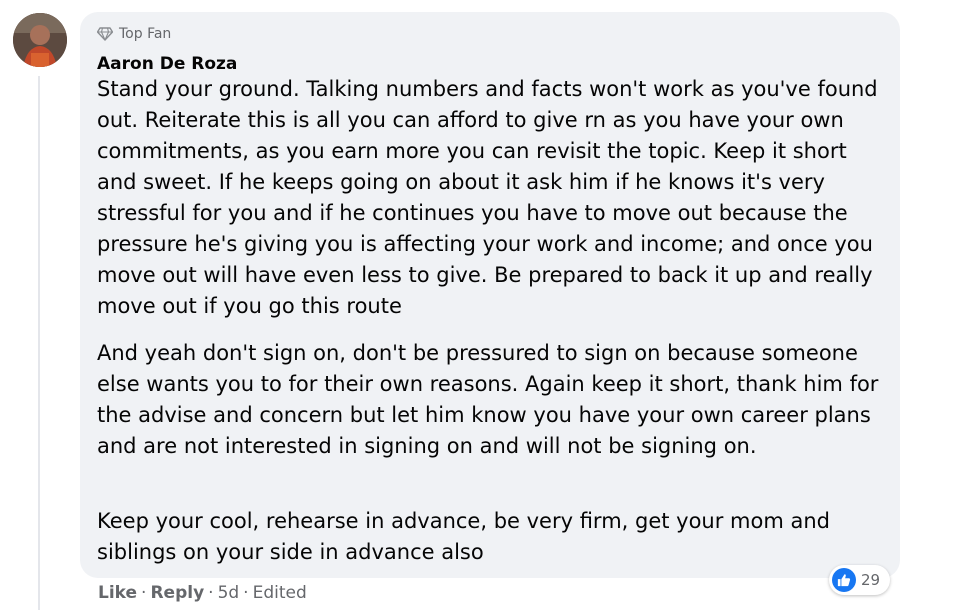 The width and height of the screenshot is (960, 610). I want to click on timestamp: 5d, so click(229, 593).